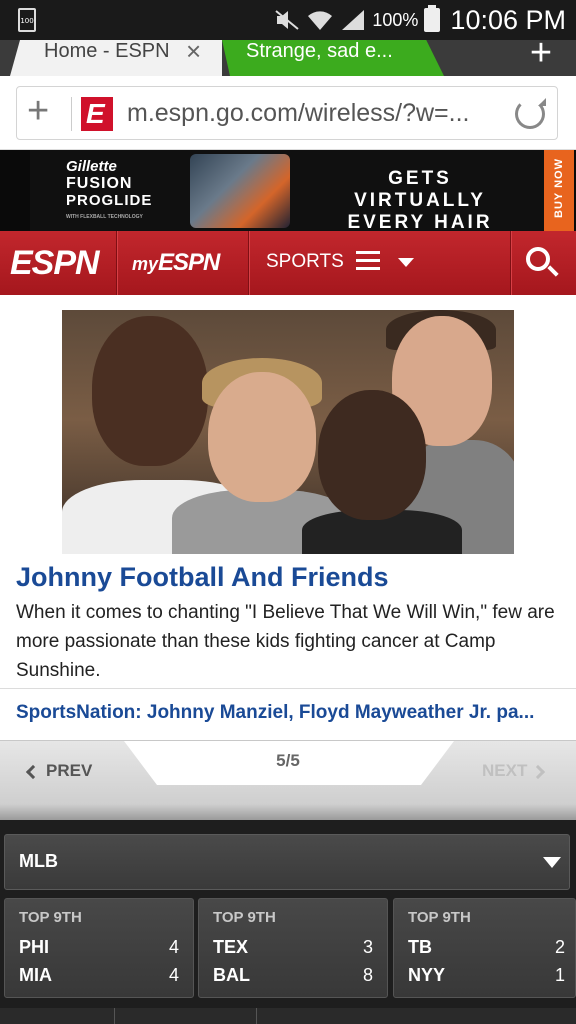 The image size is (576, 1024). I want to click on league-label: MLB, so click(38, 861).